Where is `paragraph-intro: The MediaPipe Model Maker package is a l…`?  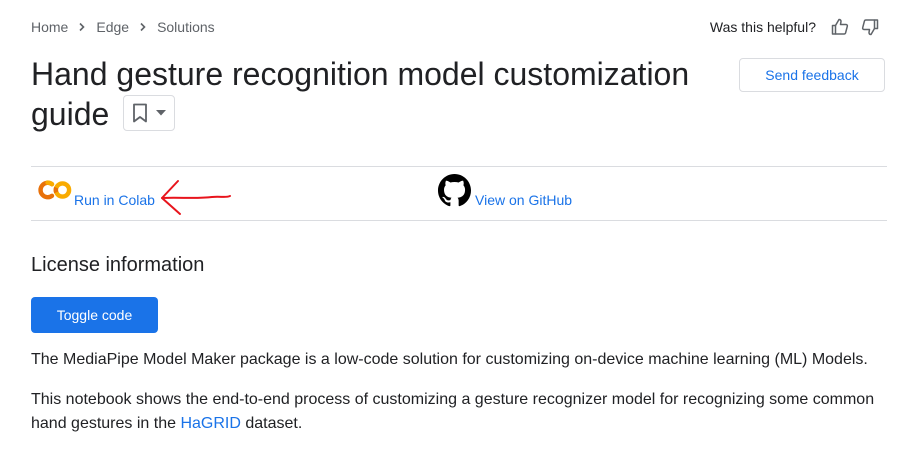
paragraph-intro: The MediaPipe Model Maker package is a l… is located at coordinates (449, 359).